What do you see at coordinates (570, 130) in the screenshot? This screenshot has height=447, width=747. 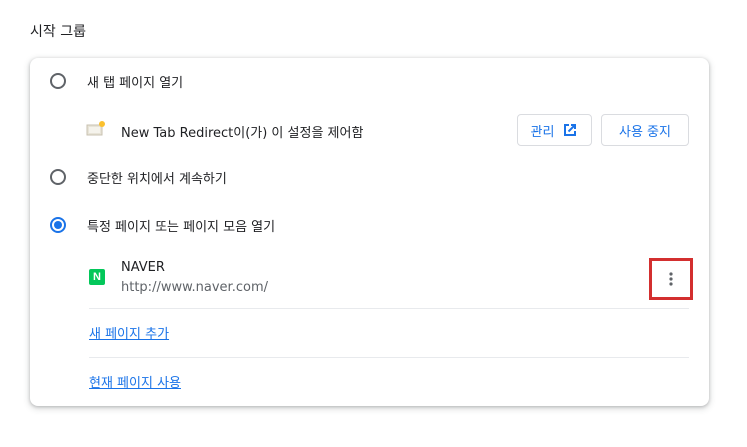 I see `open-in-new-icon` at bounding box center [570, 130].